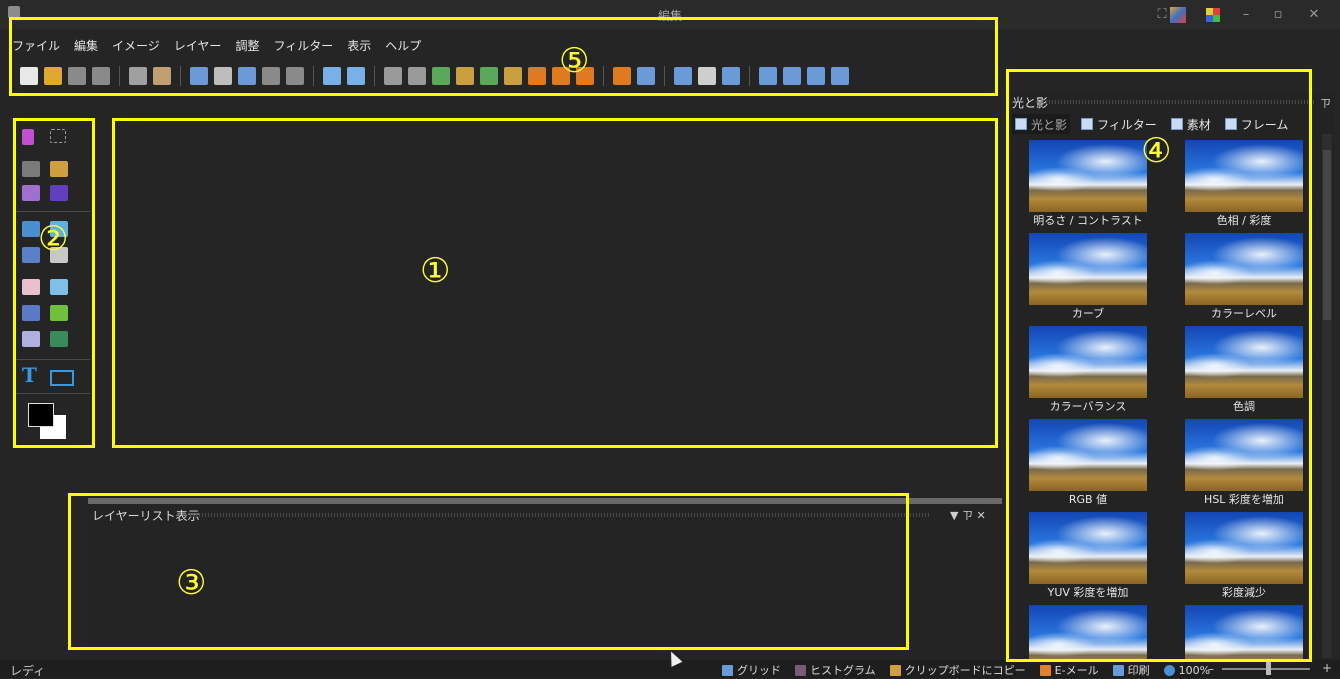 The image size is (1340, 679). What do you see at coordinates (28, 671) in the screenshot?
I see `status-text: レディ` at bounding box center [28, 671].